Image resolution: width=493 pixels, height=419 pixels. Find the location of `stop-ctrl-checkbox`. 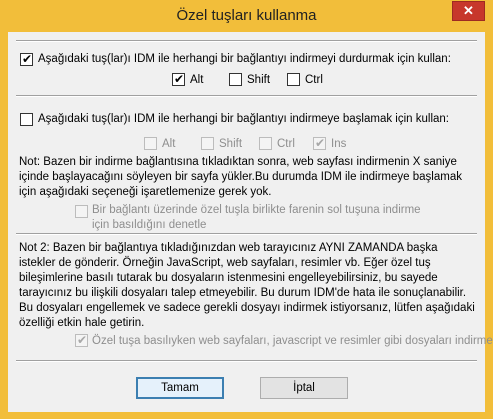

stop-ctrl-checkbox is located at coordinates (293, 79).